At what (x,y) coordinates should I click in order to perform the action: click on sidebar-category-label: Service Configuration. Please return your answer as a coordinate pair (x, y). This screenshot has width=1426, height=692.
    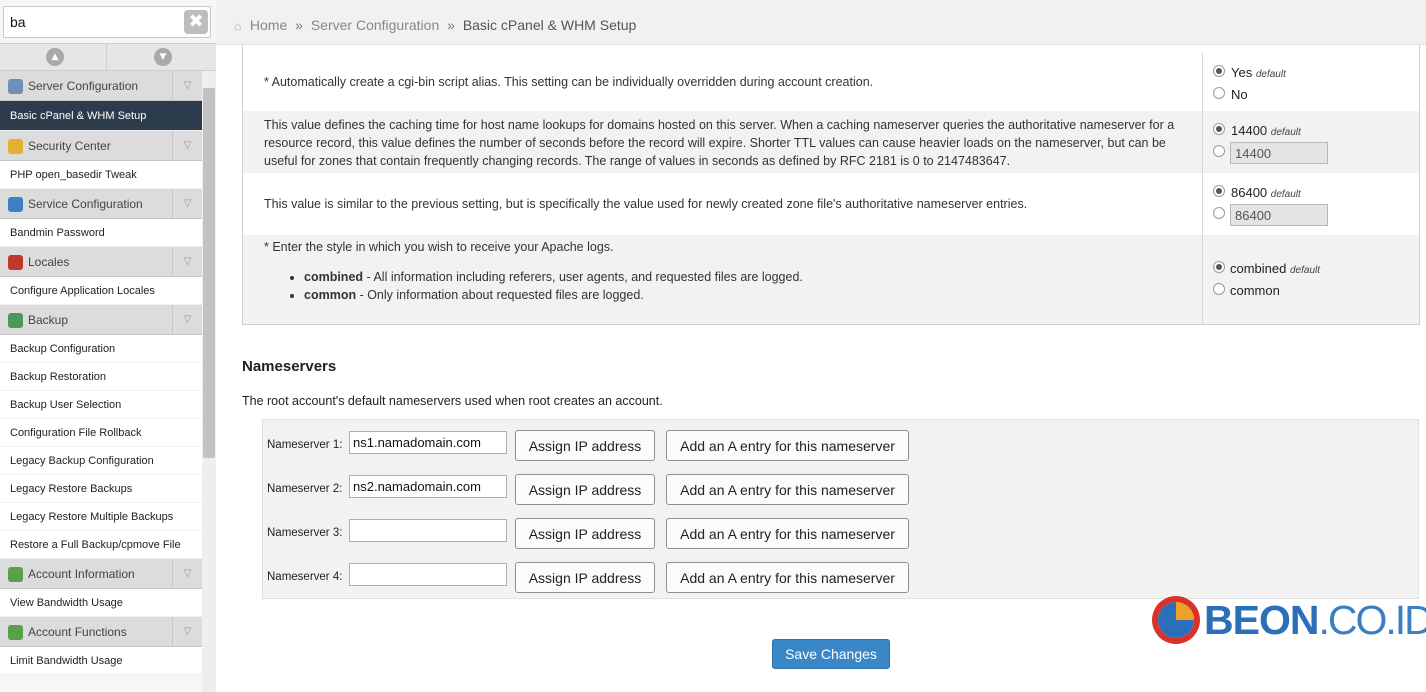
    Looking at the image, I should click on (85, 204).